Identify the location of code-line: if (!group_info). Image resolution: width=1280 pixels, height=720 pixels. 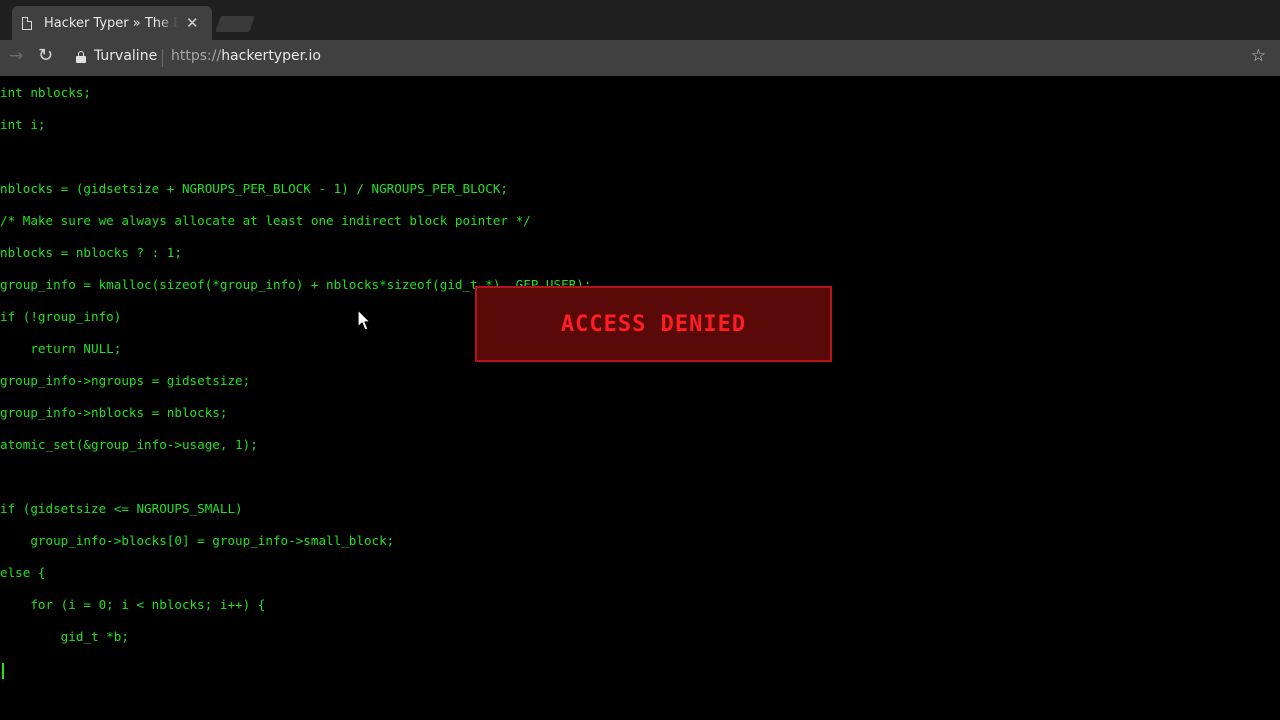
(61, 316).